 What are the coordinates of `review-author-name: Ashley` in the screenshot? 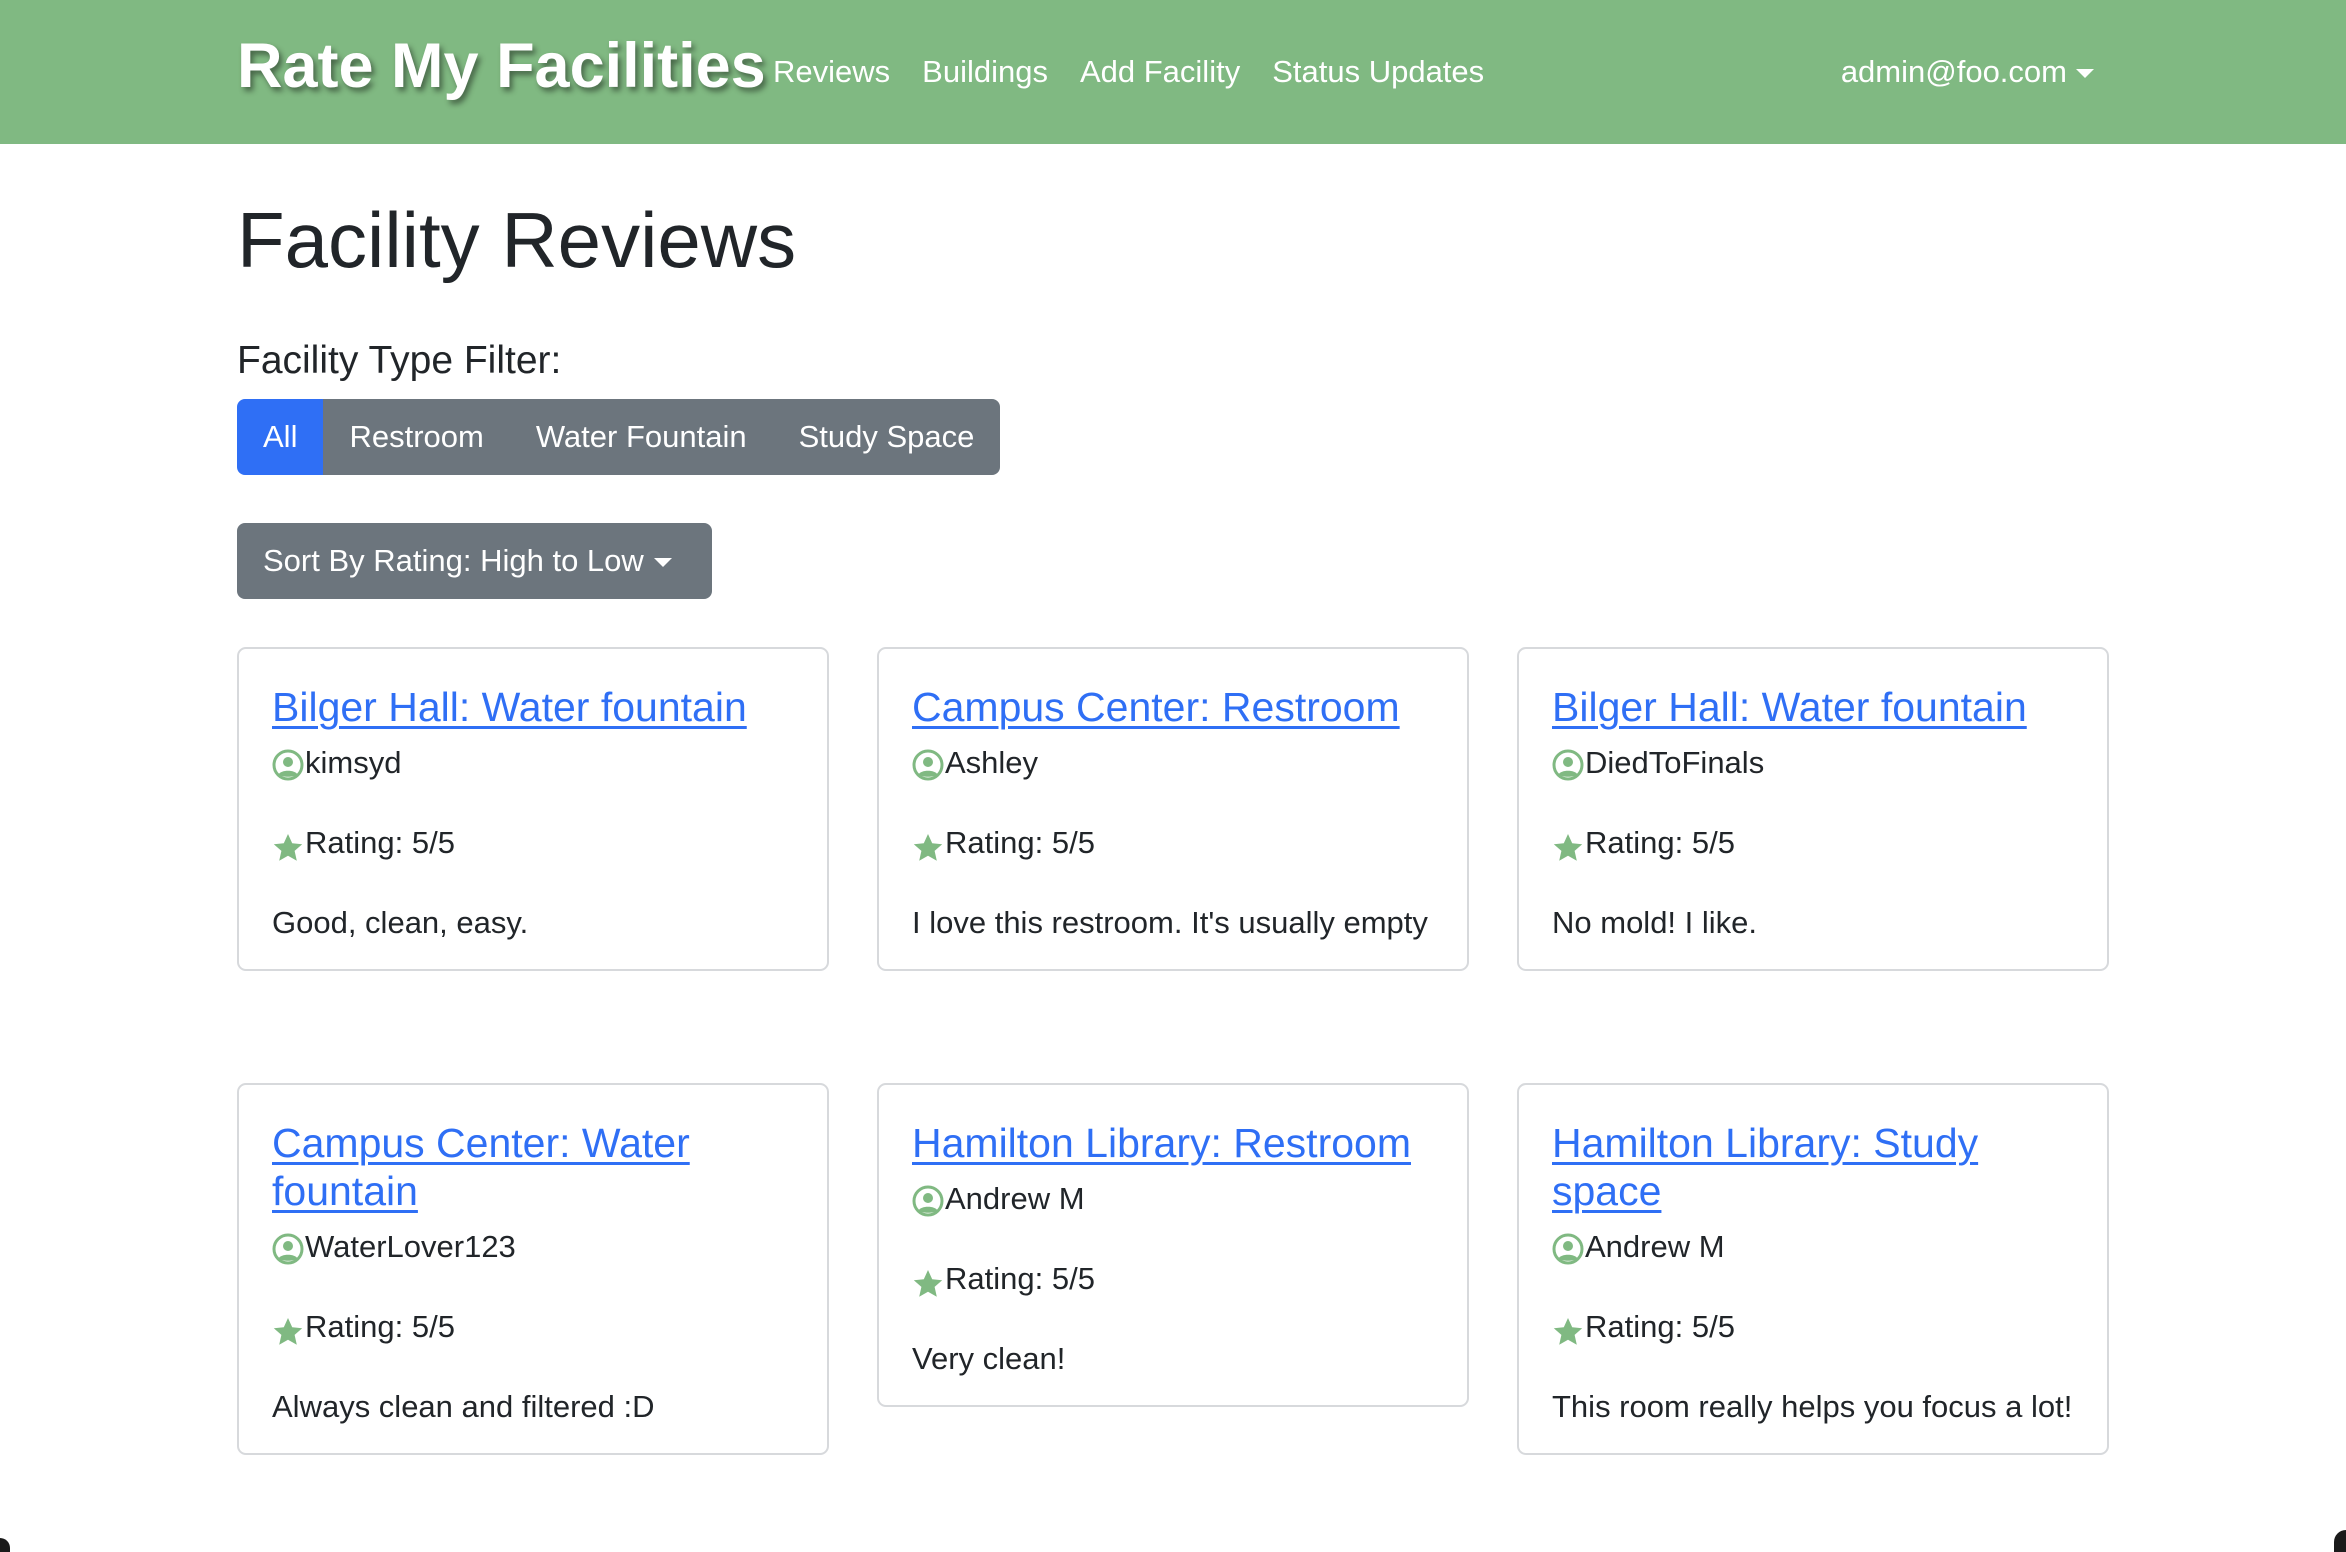 It's located at (992, 762).